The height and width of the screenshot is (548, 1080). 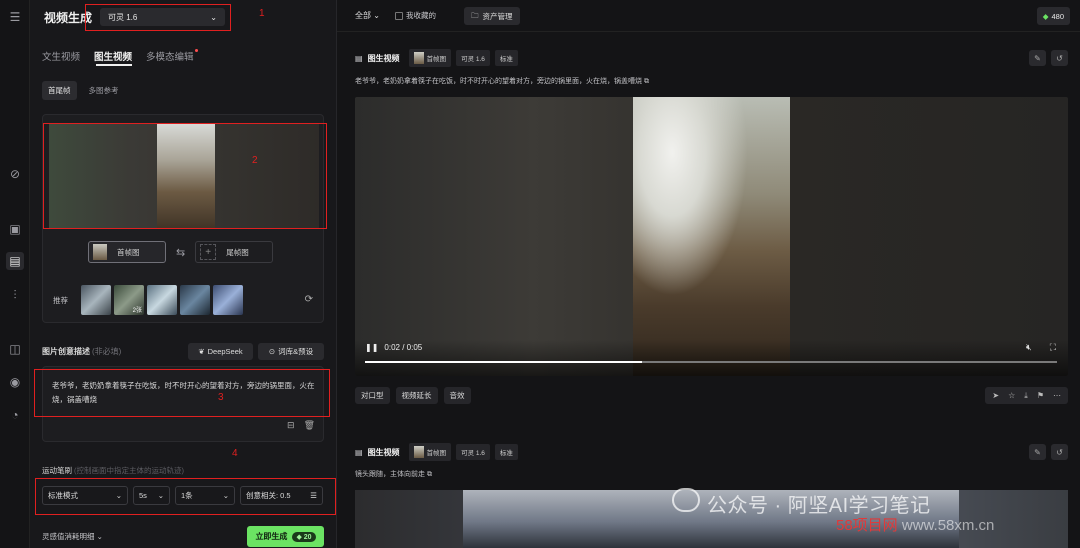 I want to click on new-dot, so click(x=196, y=50).